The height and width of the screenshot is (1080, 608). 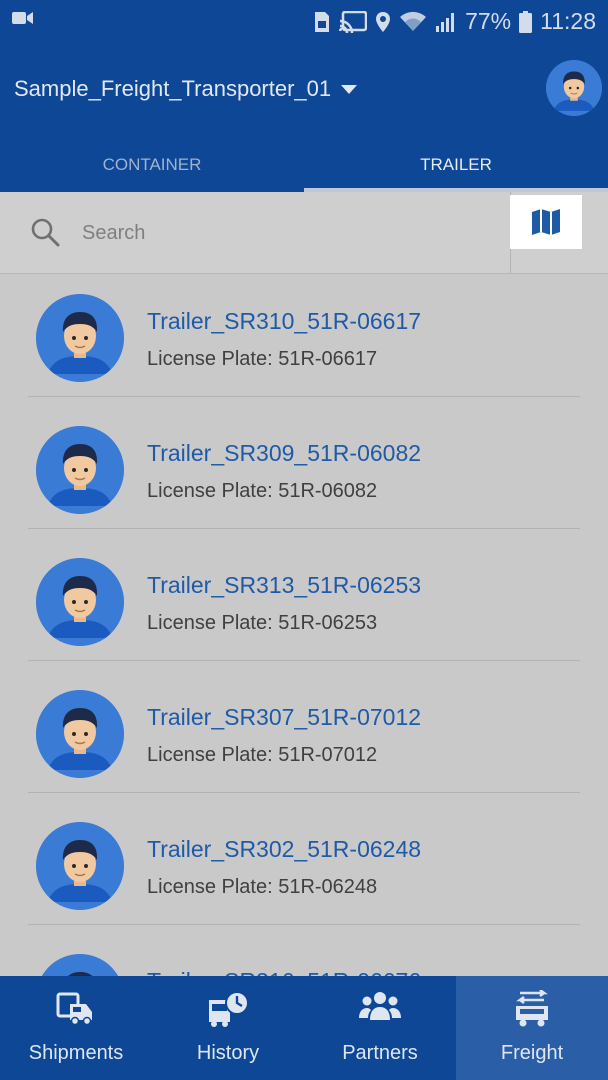 What do you see at coordinates (262, 359) in the screenshot?
I see `license-plate: License Plate: 51R-06617` at bounding box center [262, 359].